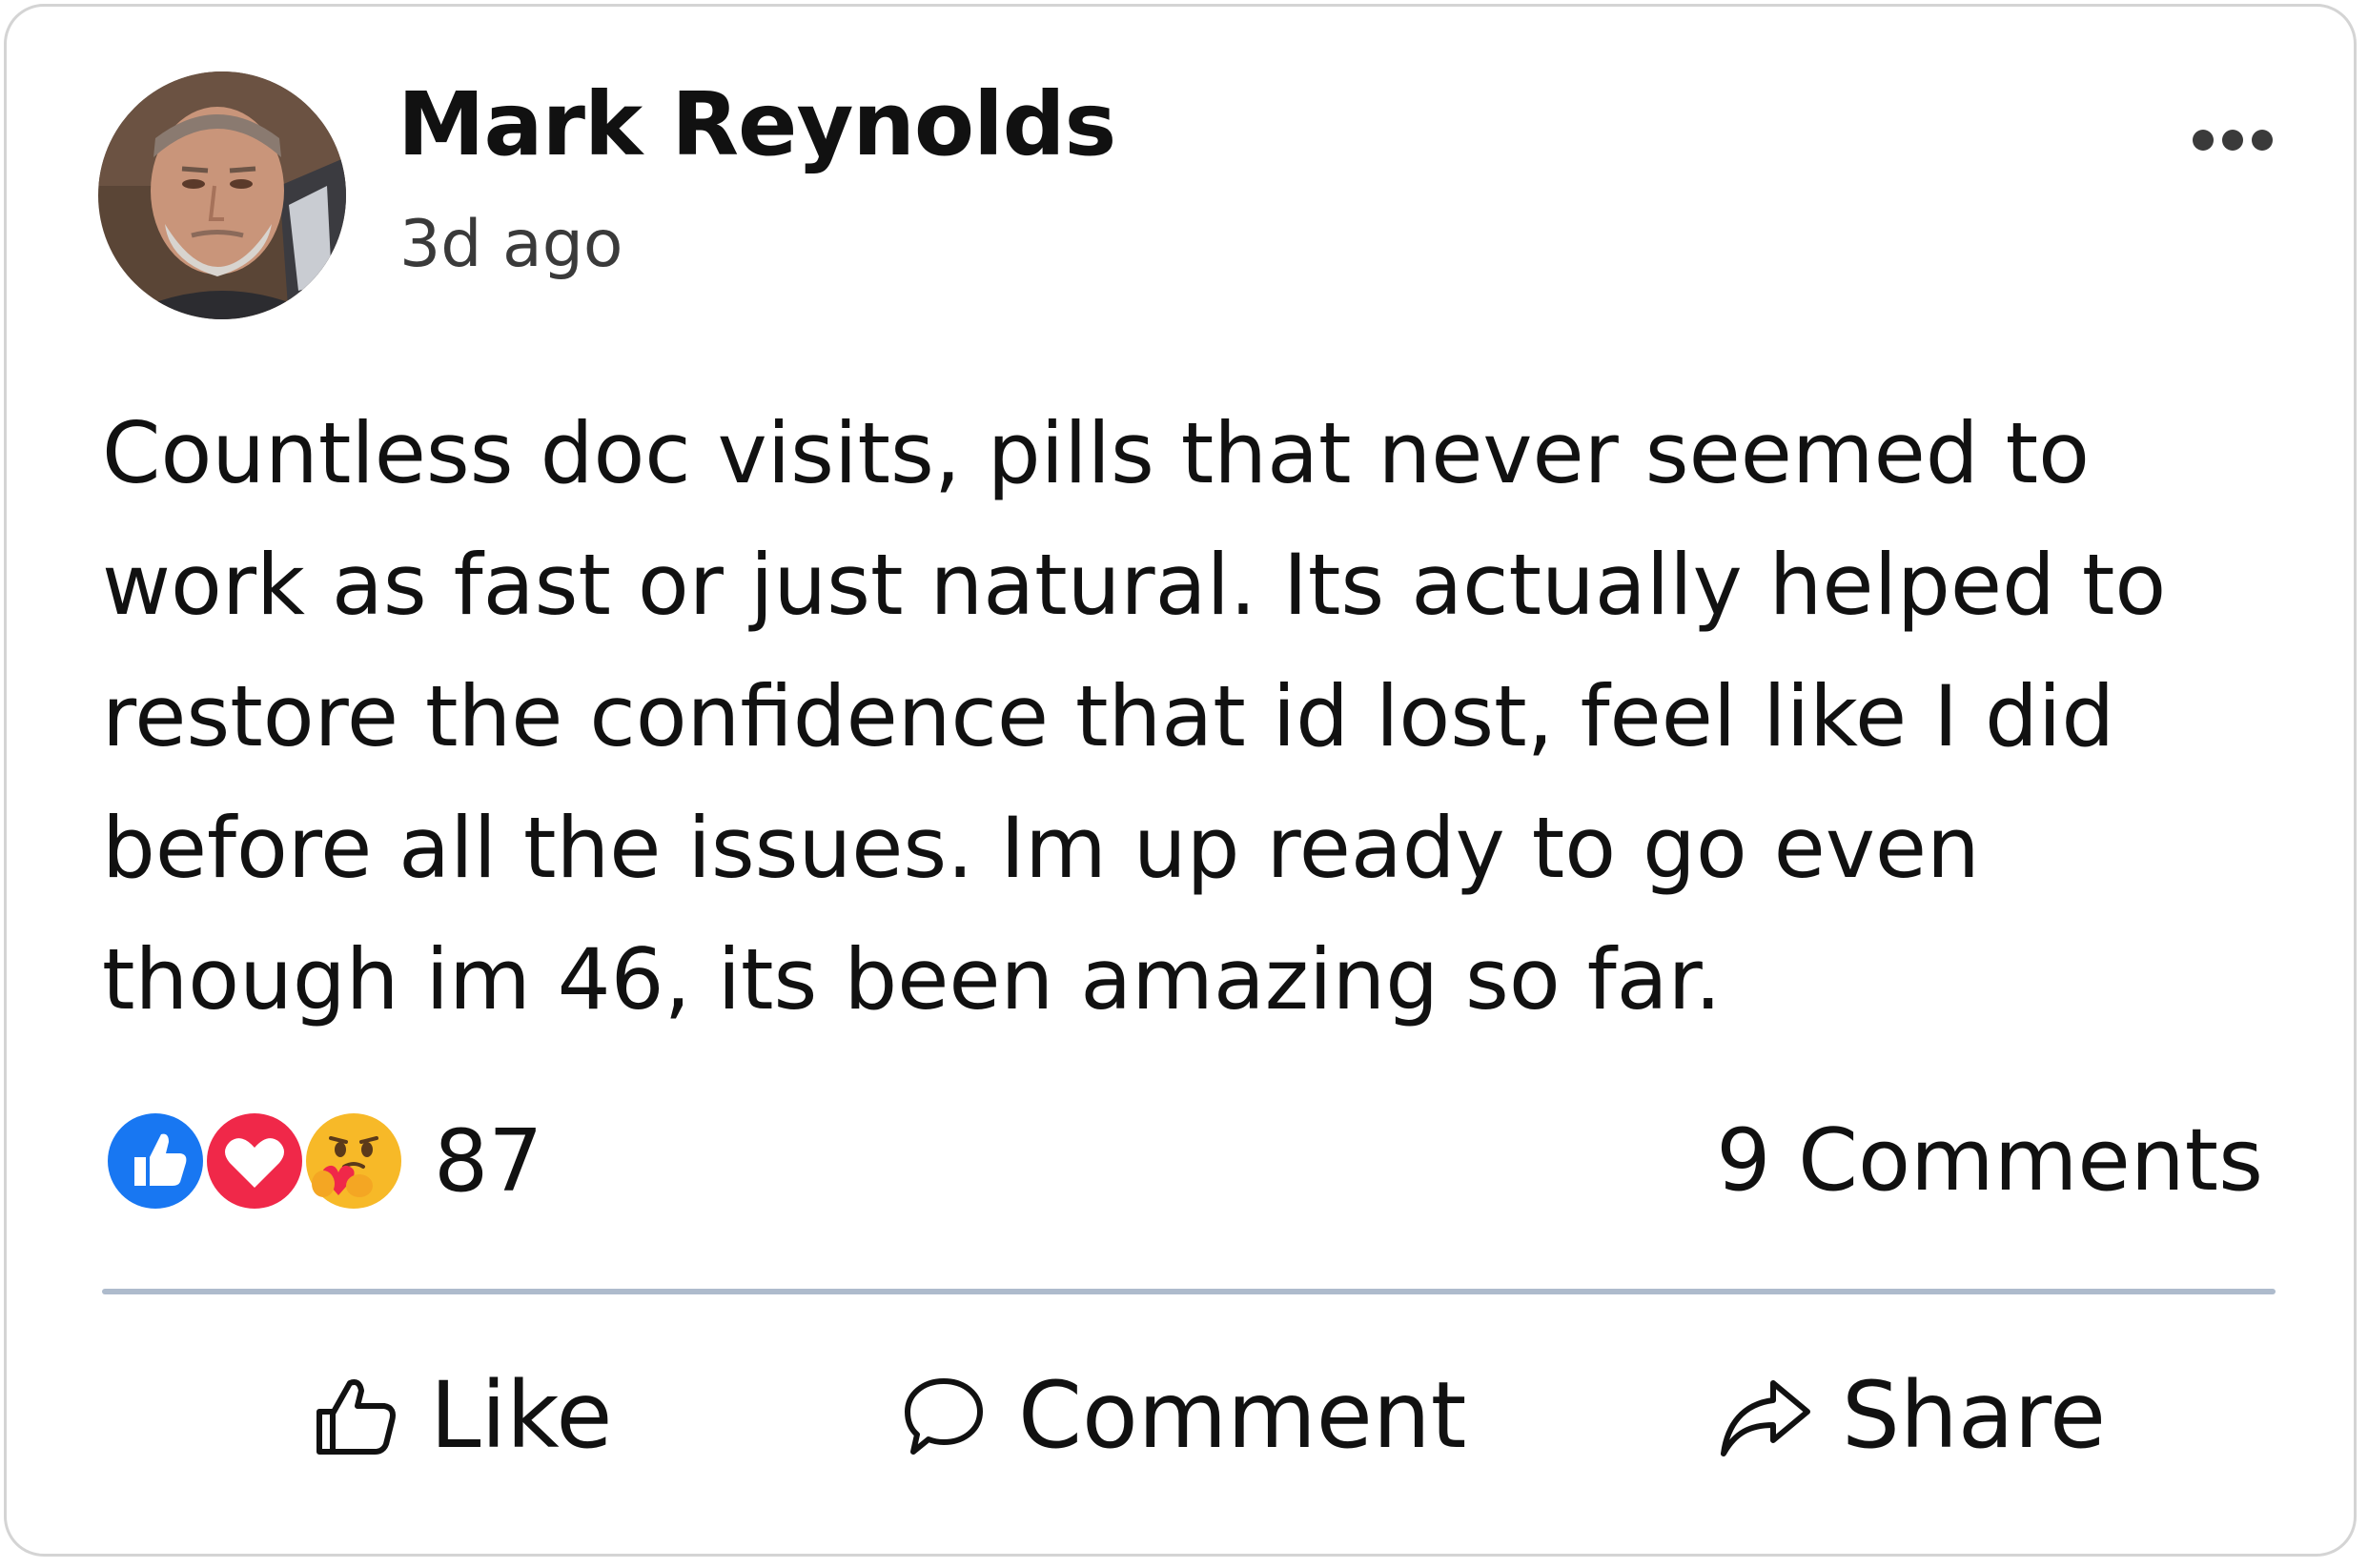  I want to click on like-button: Like, so click(461, 1415).